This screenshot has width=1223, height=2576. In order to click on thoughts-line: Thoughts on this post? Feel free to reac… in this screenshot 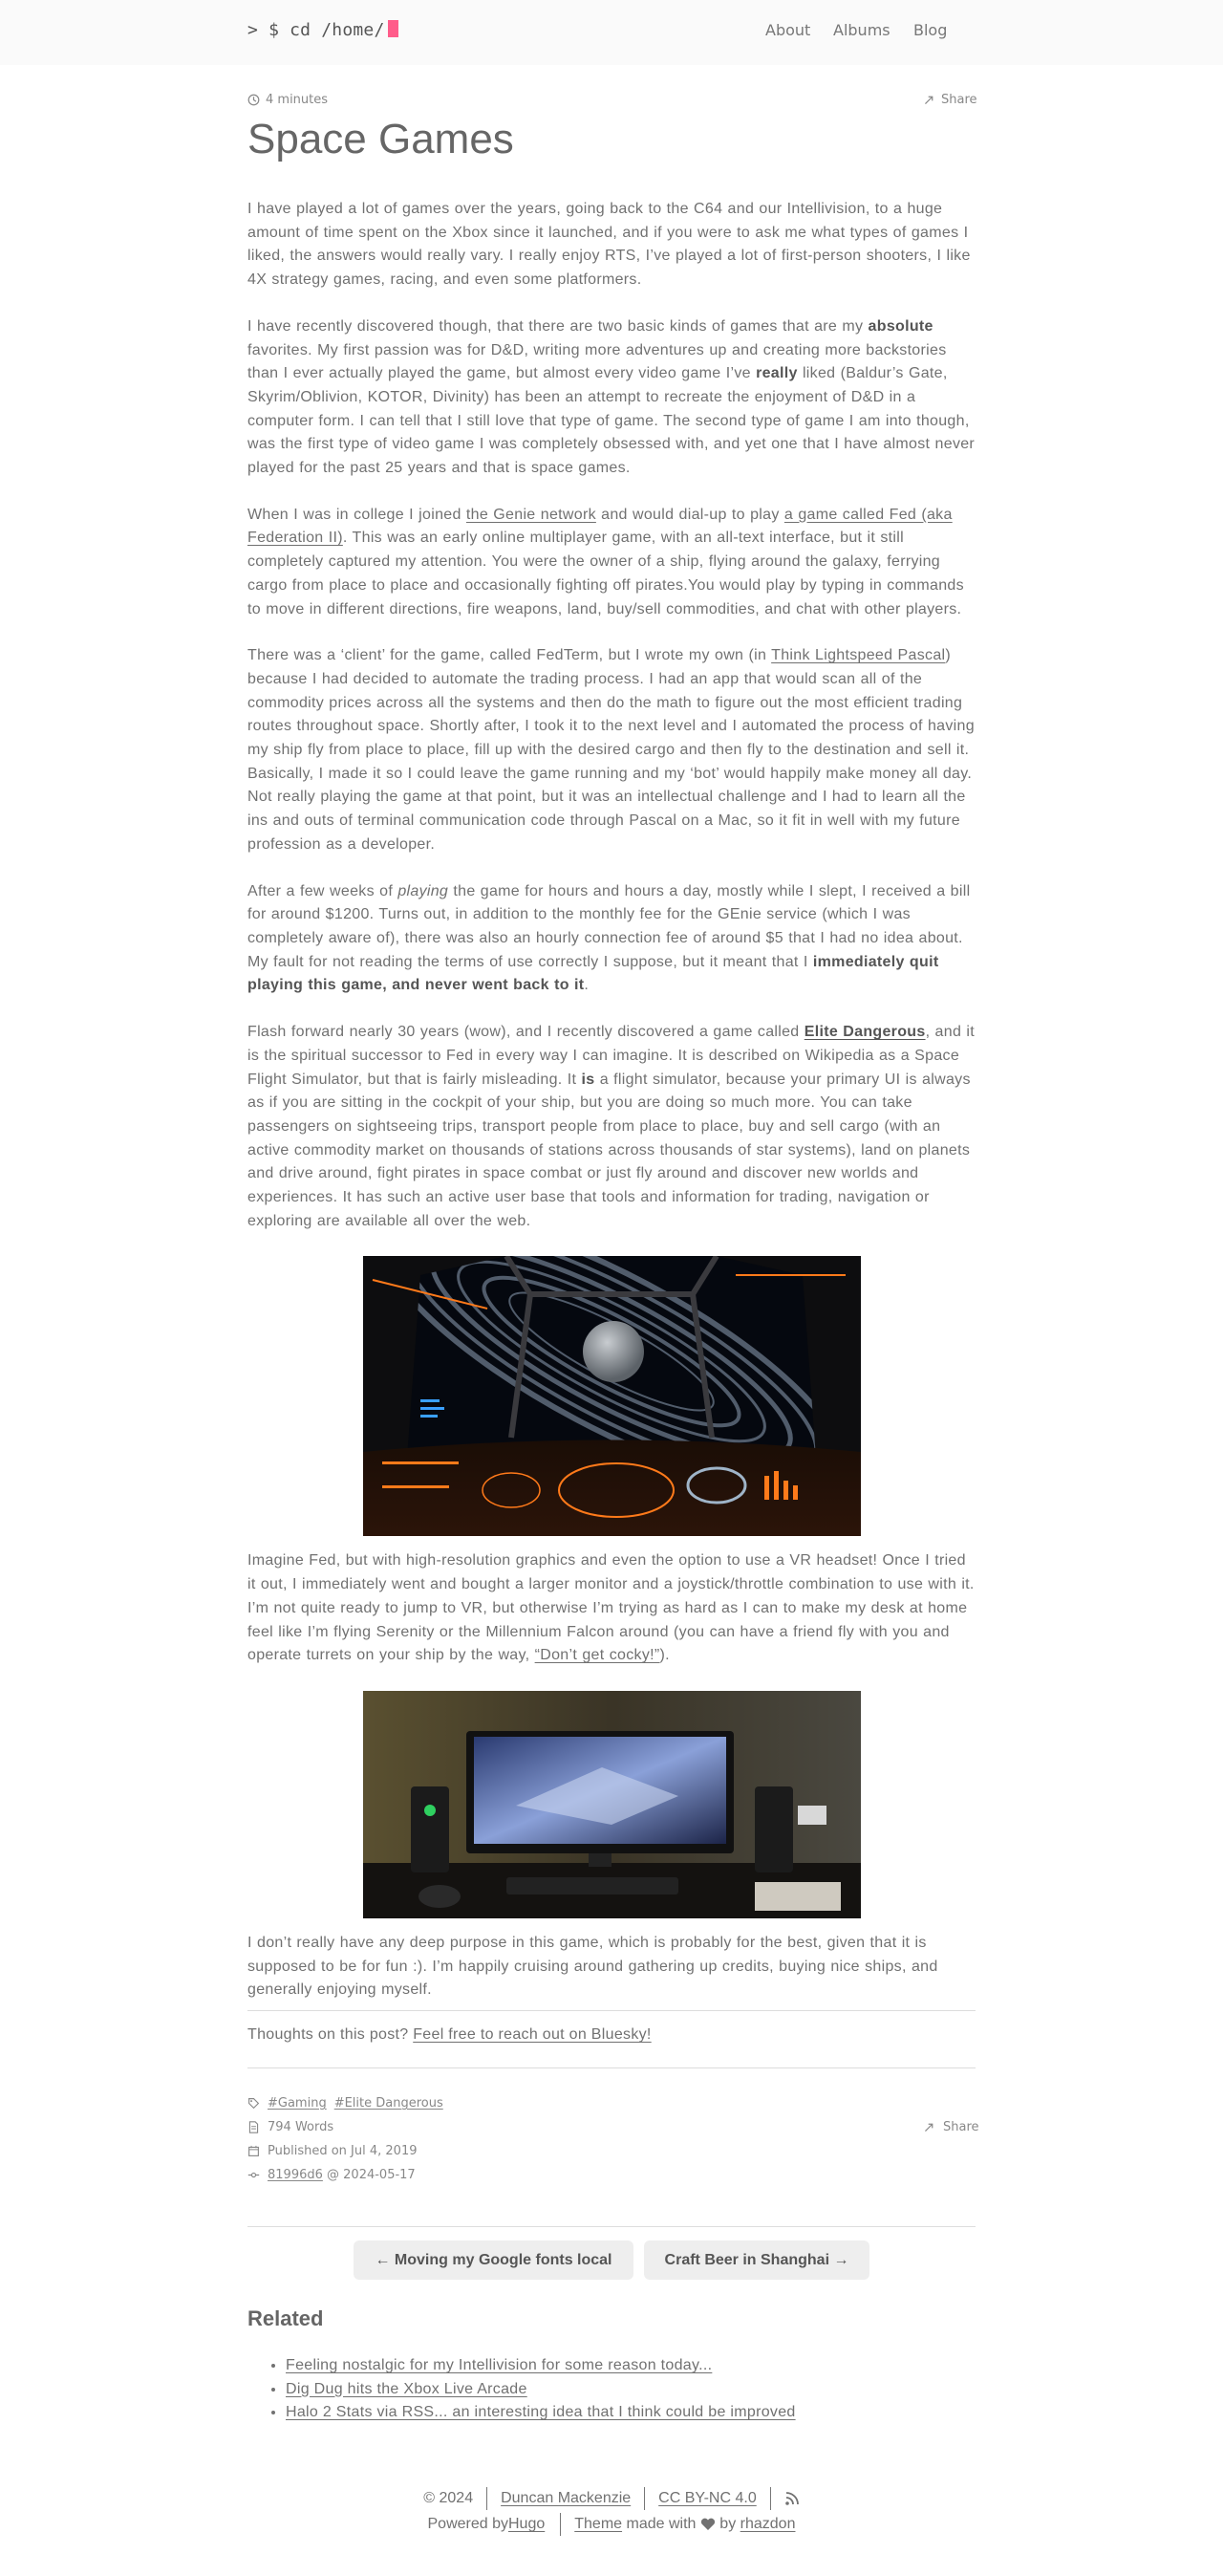, I will do `click(449, 2035)`.